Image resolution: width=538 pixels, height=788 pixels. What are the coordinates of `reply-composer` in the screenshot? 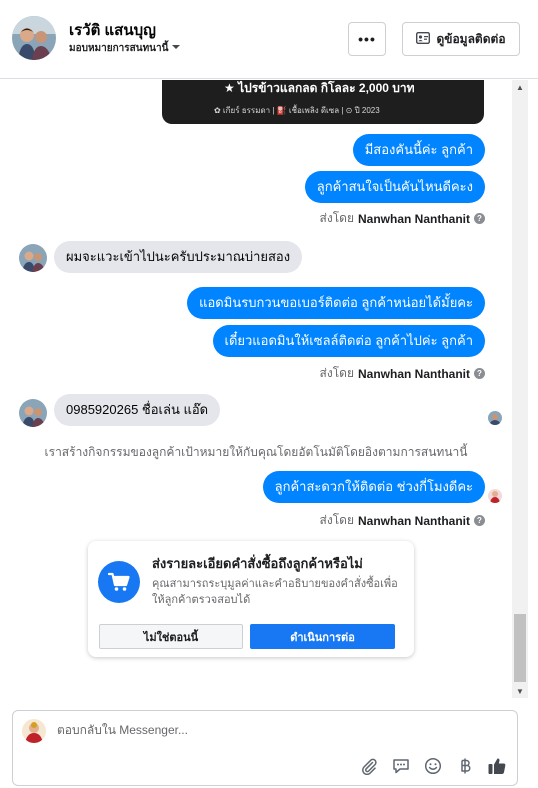 It's located at (265, 748).